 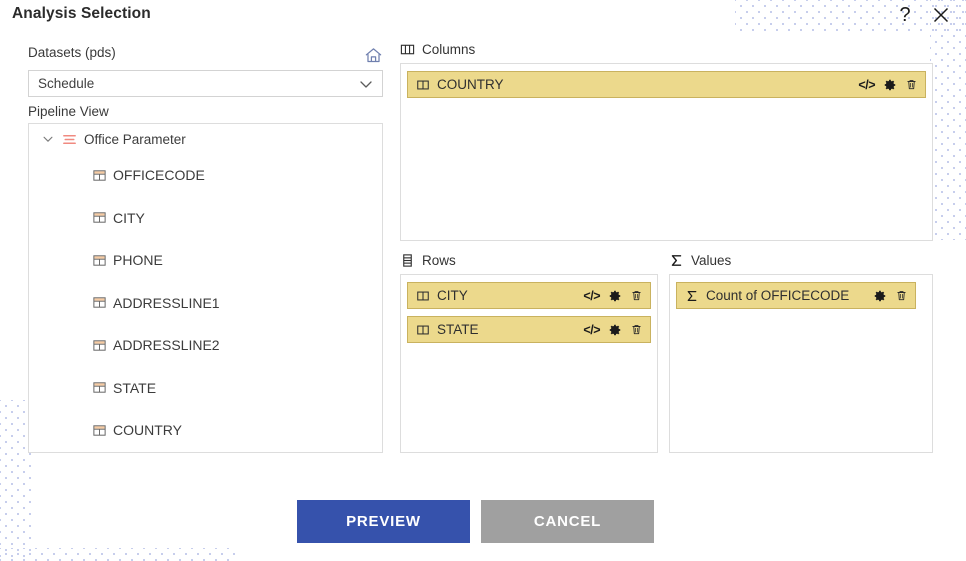 I want to click on tree-item-label: COUNTRY, so click(x=147, y=430).